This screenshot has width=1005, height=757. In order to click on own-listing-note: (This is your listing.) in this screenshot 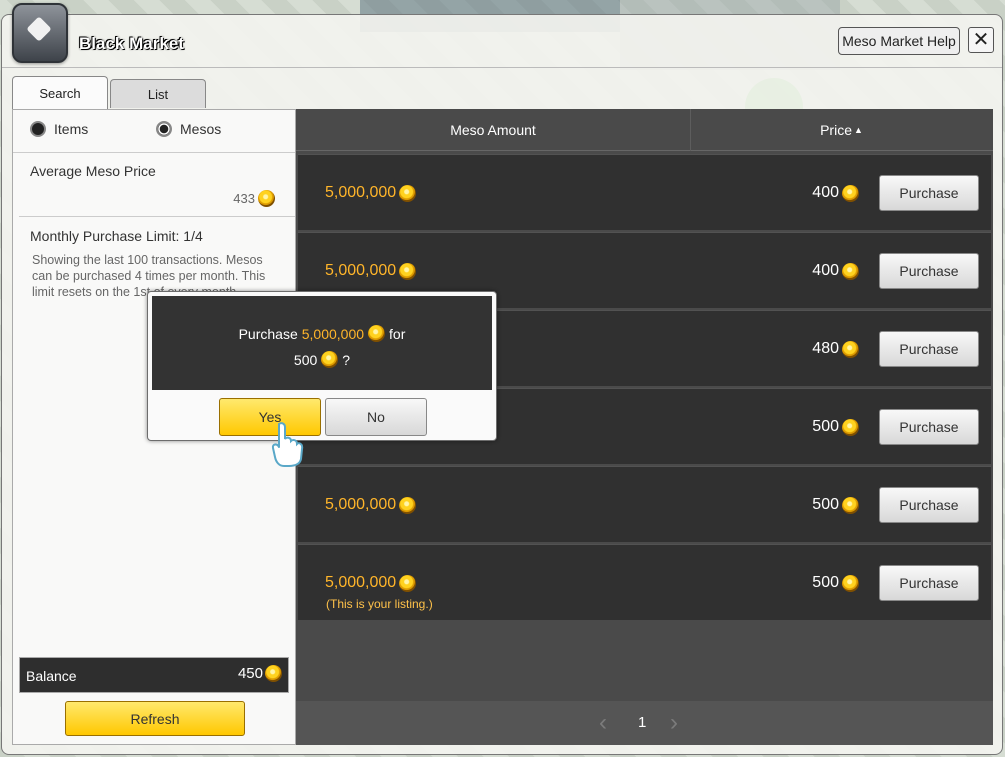, I will do `click(379, 604)`.